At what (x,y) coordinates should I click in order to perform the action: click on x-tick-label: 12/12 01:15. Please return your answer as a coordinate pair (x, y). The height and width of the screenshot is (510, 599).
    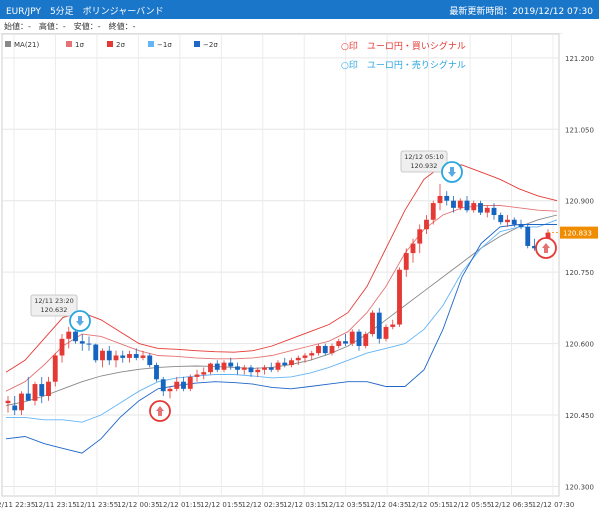
    Looking at the image, I should click on (180, 505).